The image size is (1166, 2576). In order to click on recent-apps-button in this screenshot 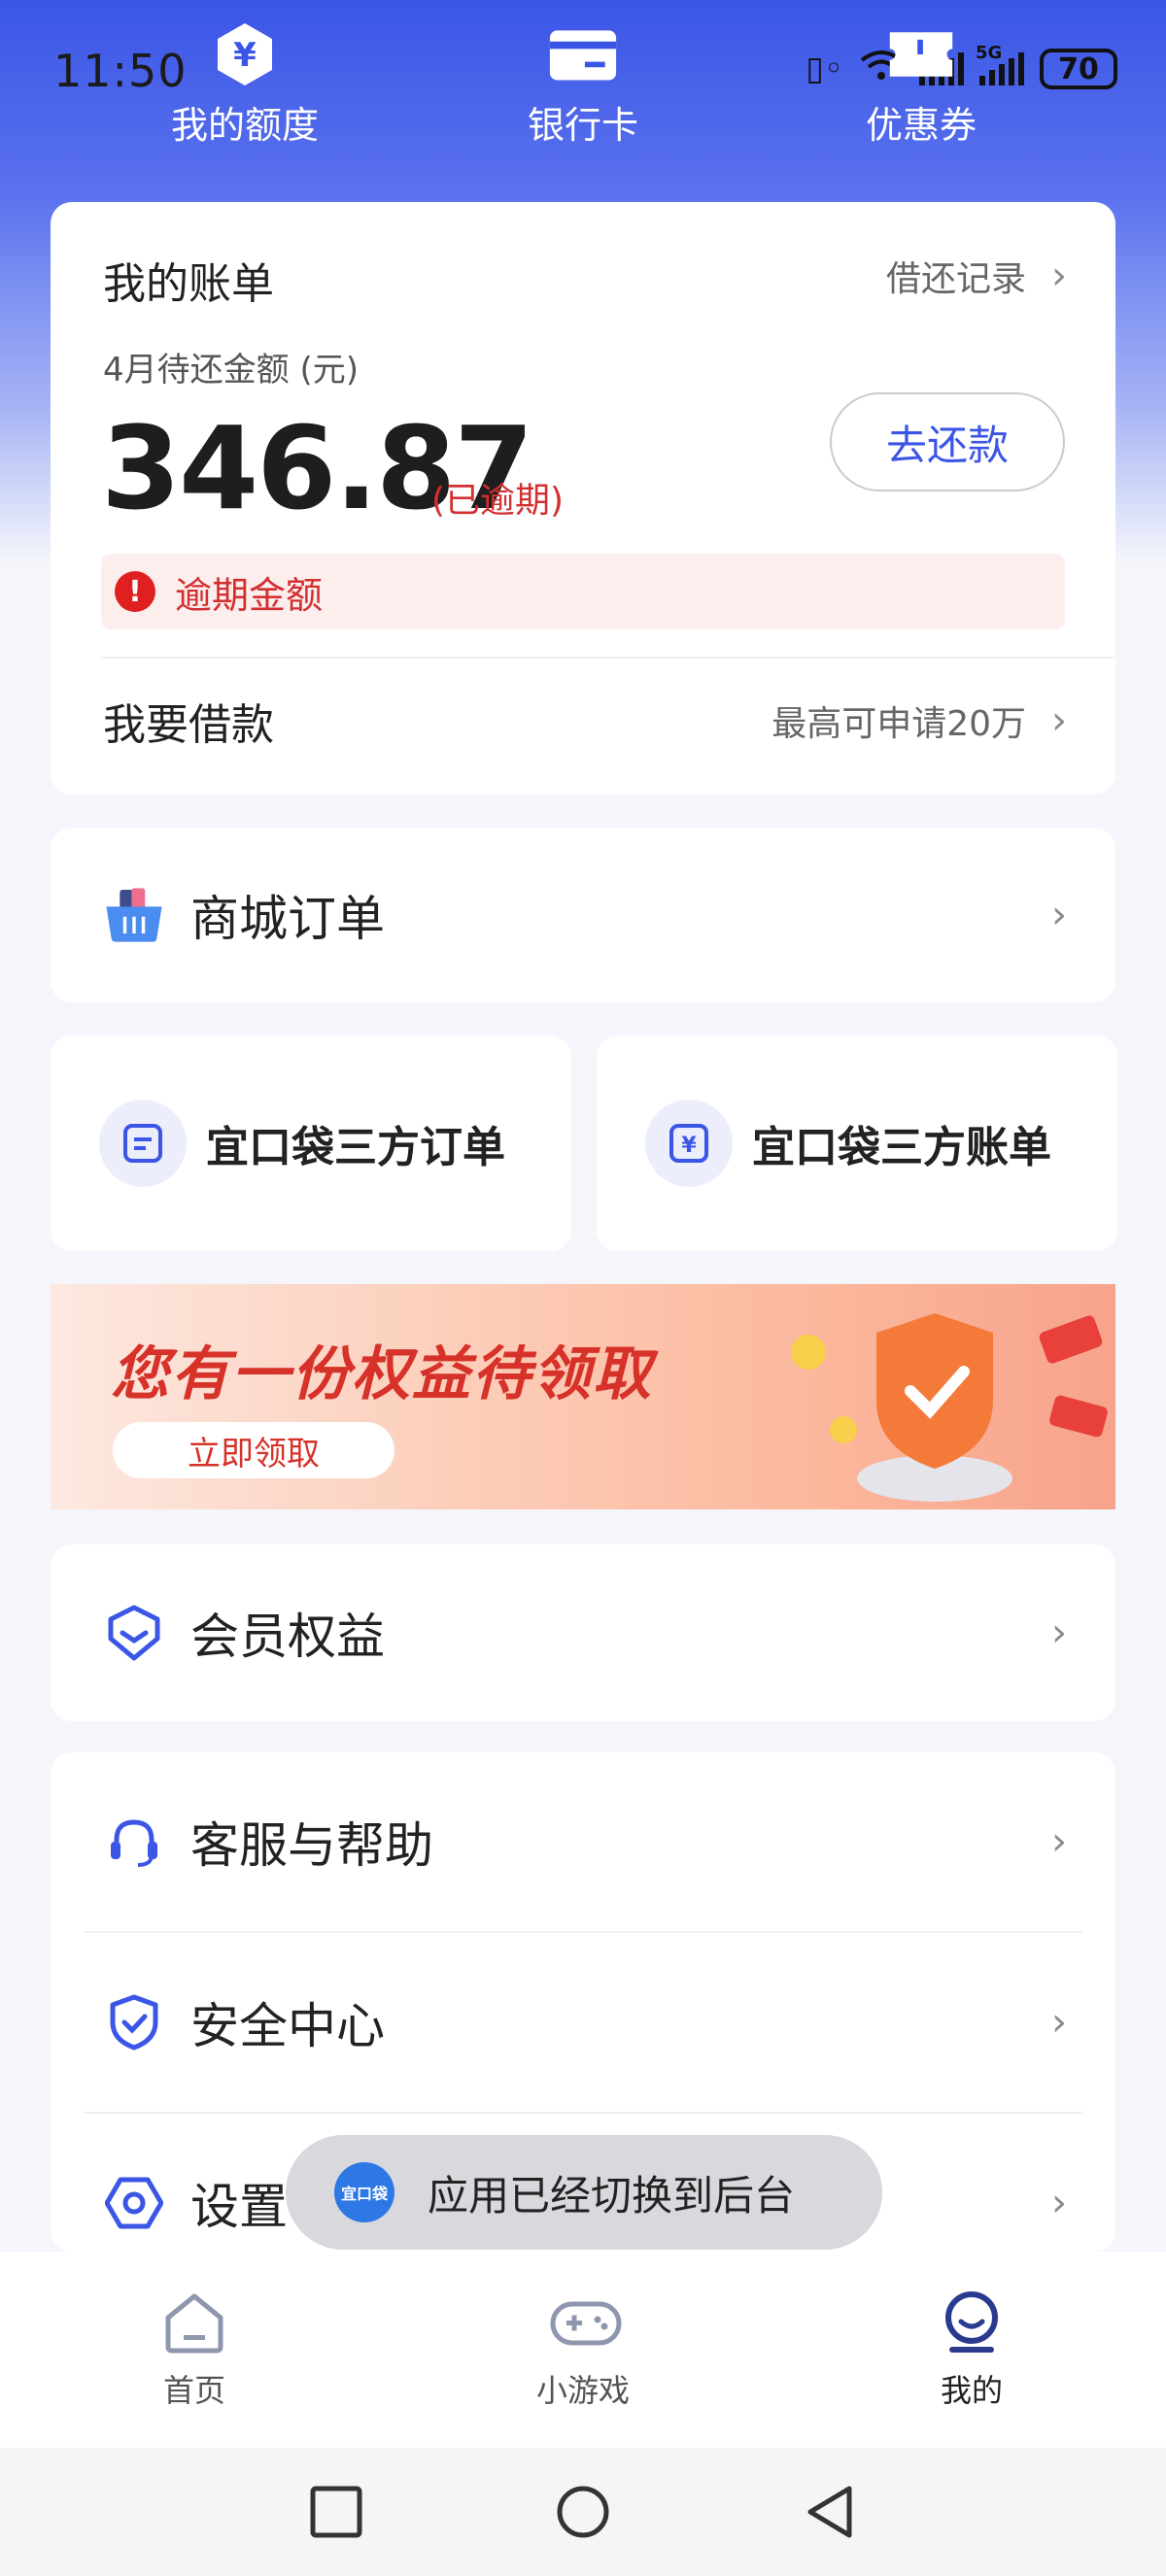, I will do `click(336, 2512)`.